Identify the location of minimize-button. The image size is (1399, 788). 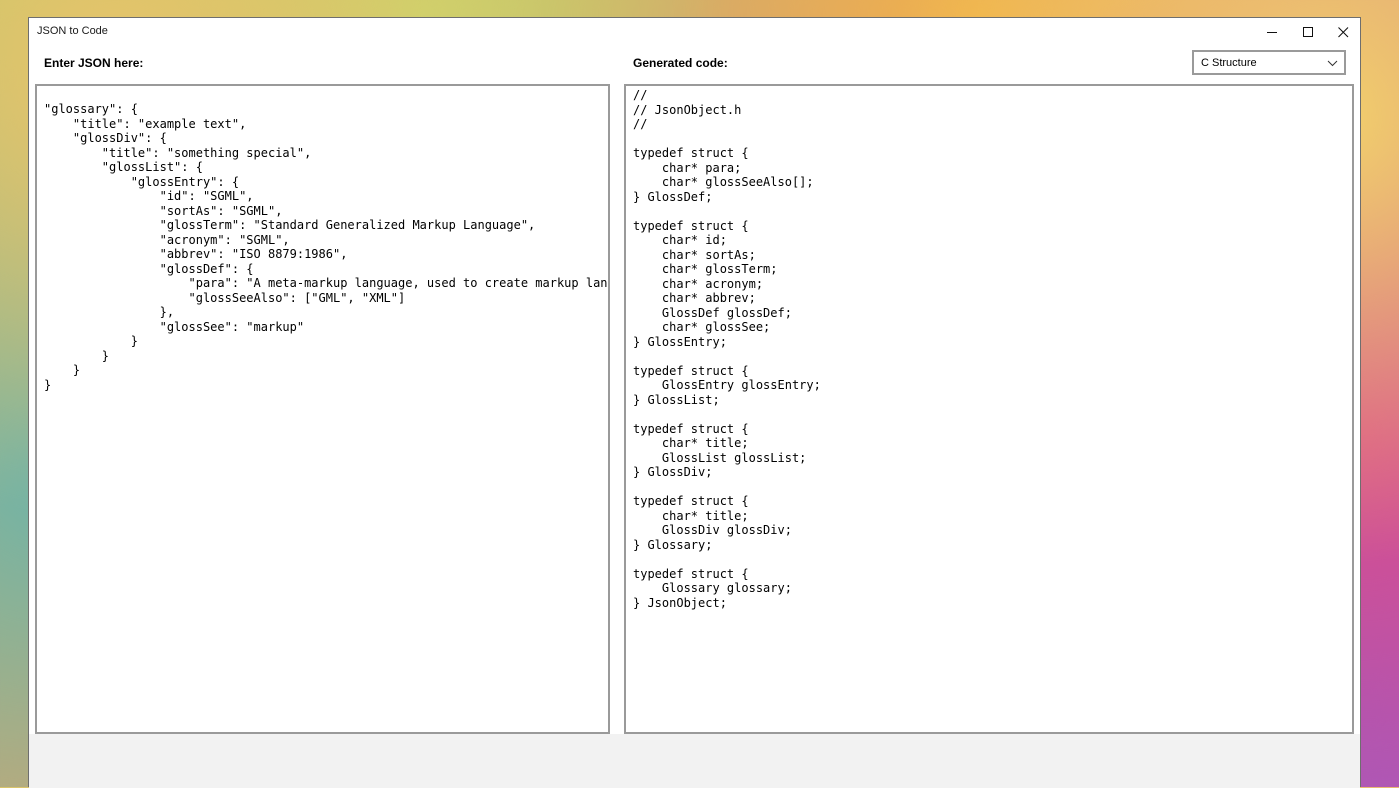
(1272, 32).